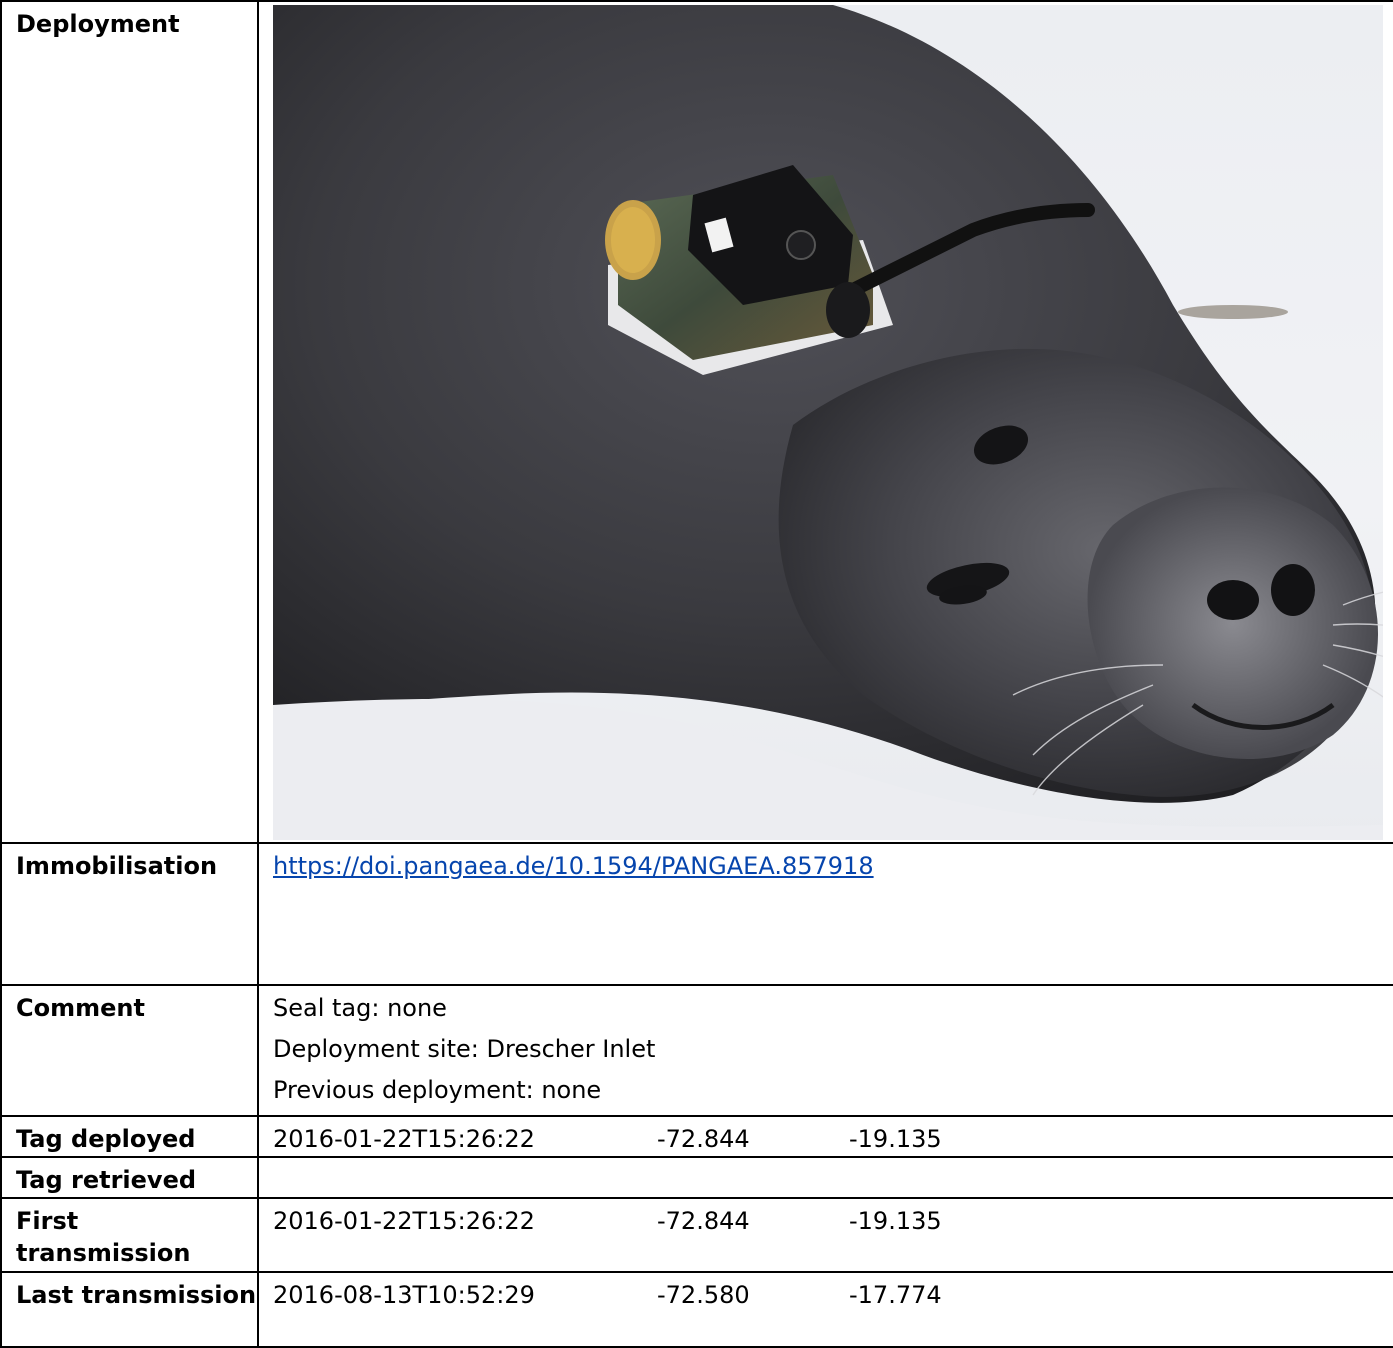 This screenshot has height=1348, width=1393. What do you see at coordinates (464, 1049) in the screenshot?
I see `comment-deployment-site: Deployment site: Drescher Inlet` at bounding box center [464, 1049].